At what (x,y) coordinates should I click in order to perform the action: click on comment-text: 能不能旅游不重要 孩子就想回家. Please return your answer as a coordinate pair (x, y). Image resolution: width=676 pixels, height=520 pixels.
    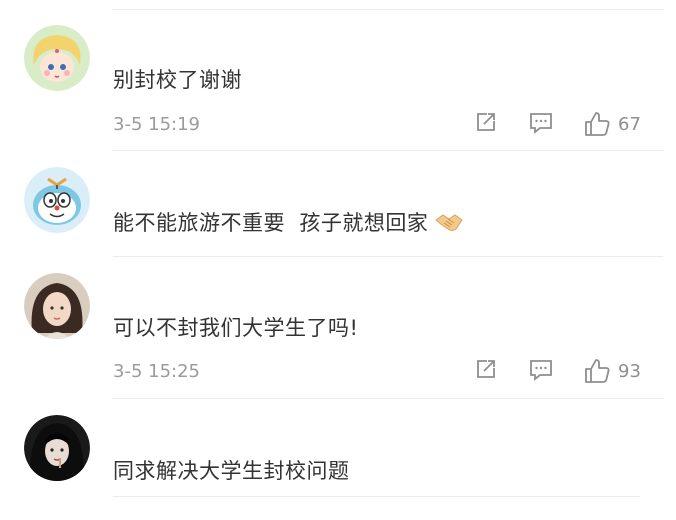
    Looking at the image, I should click on (288, 223).